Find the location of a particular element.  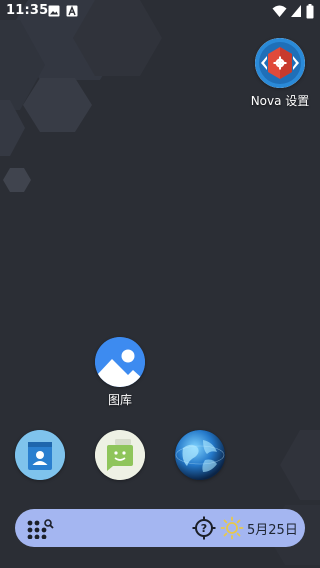

app-drawer-dots-icon is located at coordinates (42, 529).